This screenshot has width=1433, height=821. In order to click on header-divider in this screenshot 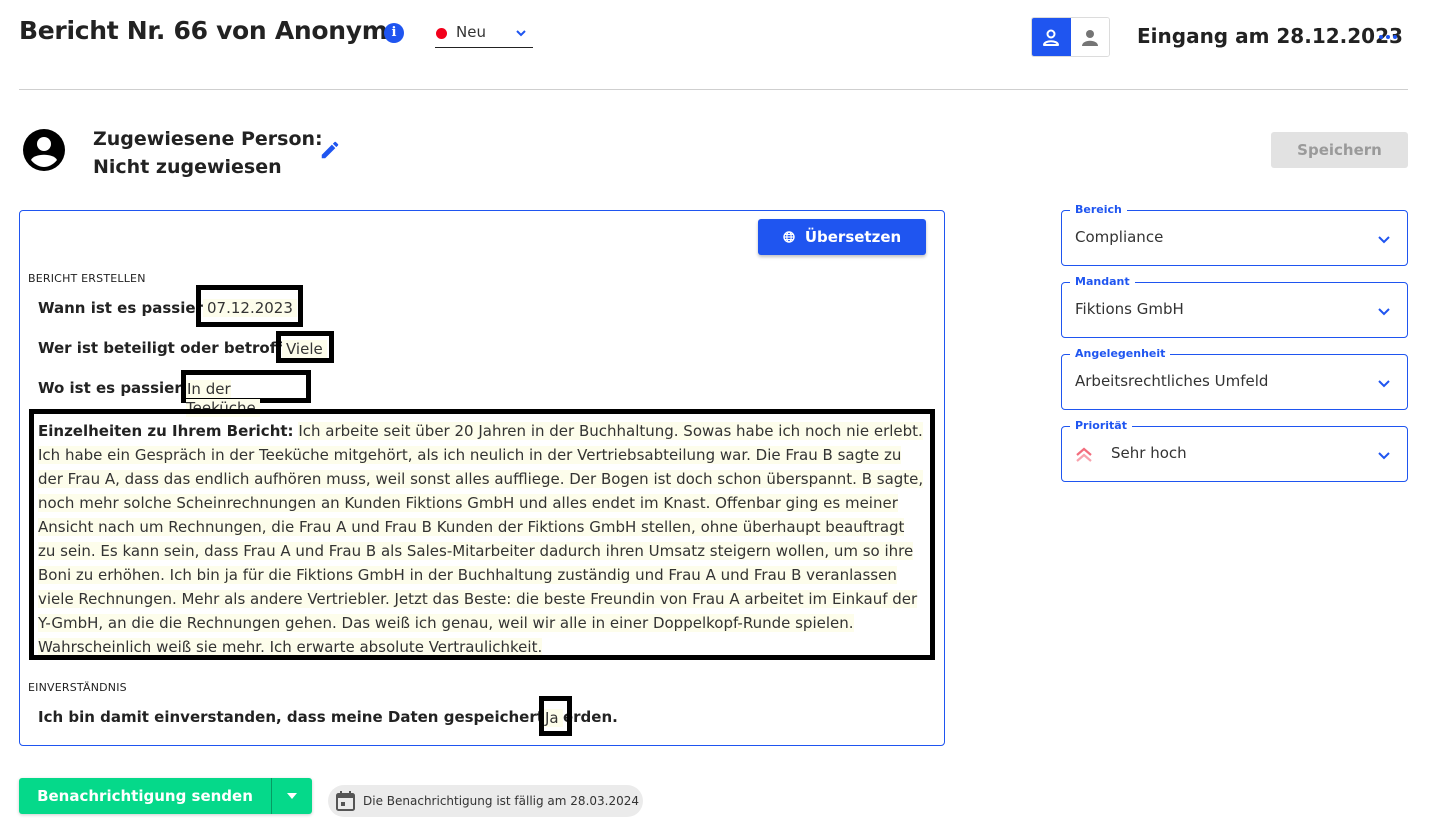, I will do `click(713, 89)`.